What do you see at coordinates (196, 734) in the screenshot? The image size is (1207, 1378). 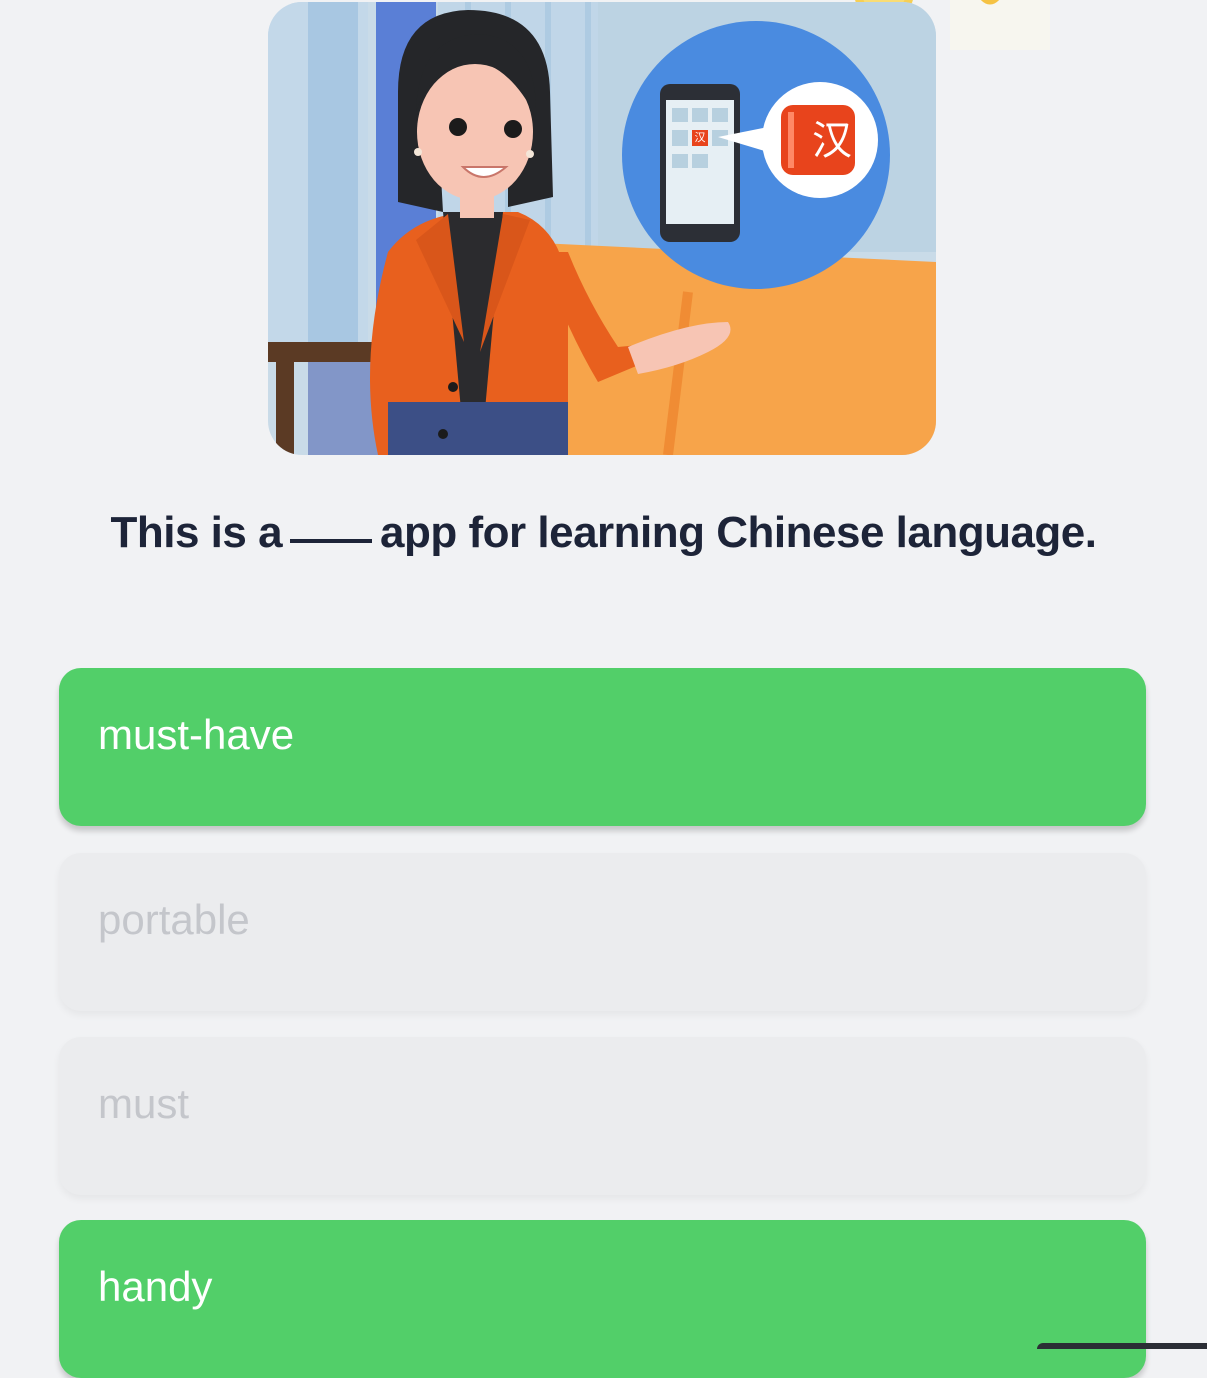 I see `option-label: must-have` at bounding box center [196, 734].